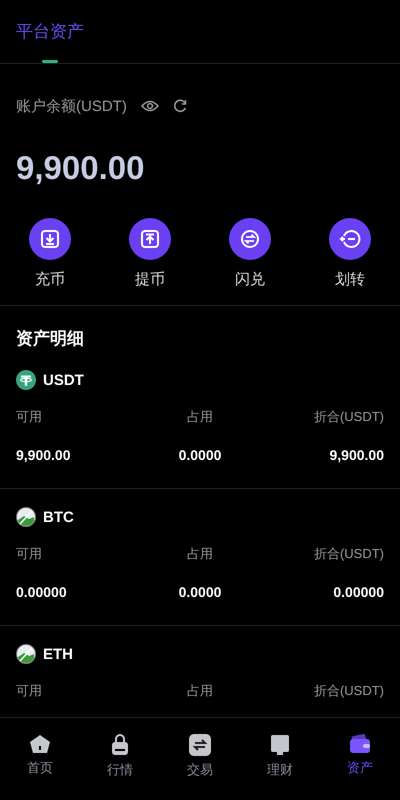 This screenshot has height=800, width=400. I want to click on upload-icon, so click(150, 239).